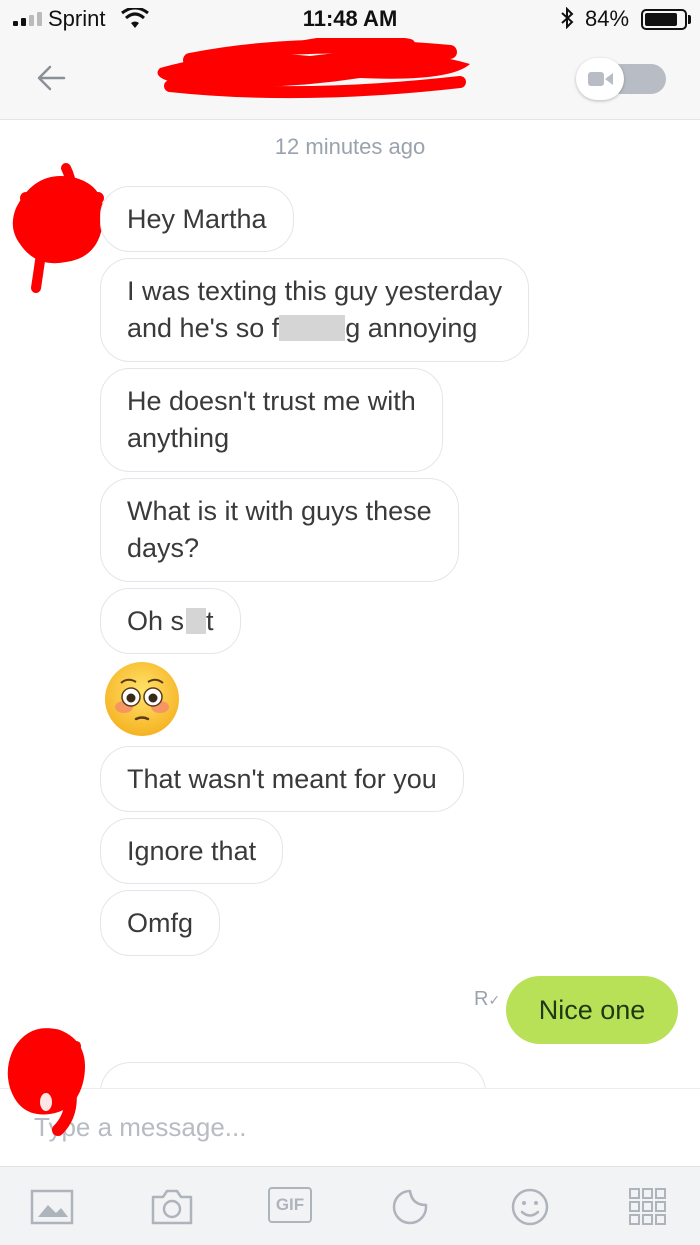  I want to click on message-text: anything, so click(178, 438).